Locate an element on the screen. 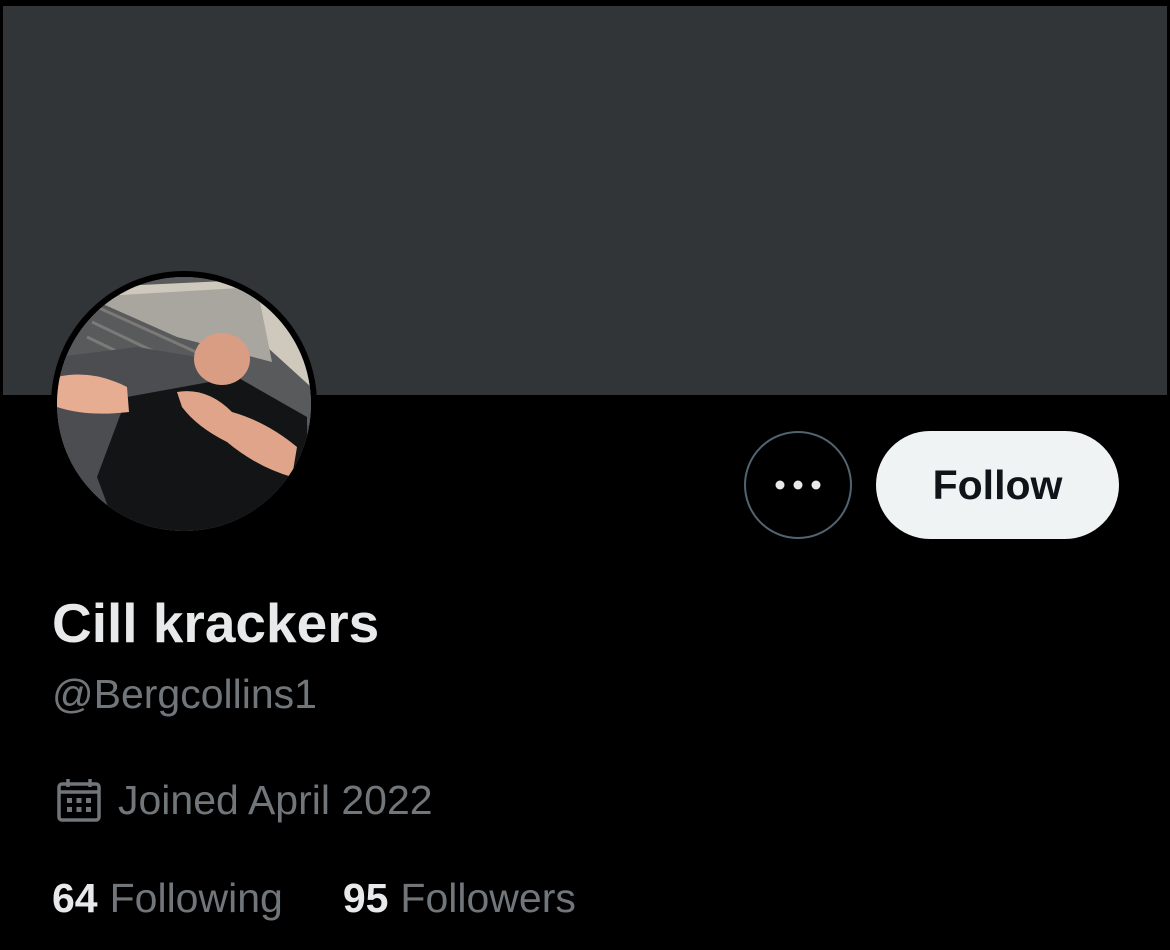 The height and width of the screenshot is (950, 1170). join-date-text: Joined April 2022 is located at coordinates (275, 800).